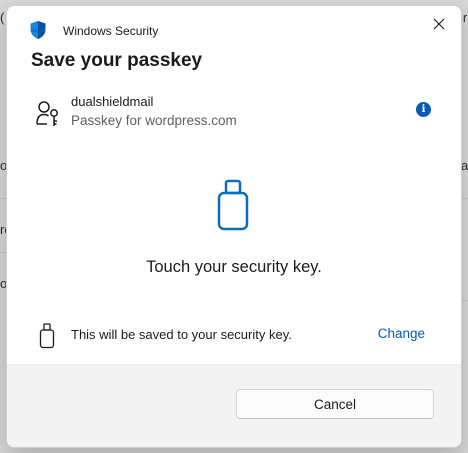  Describe the element at coordinates (47, 113) in the screenshot. I see `person-key-icon` at that location.